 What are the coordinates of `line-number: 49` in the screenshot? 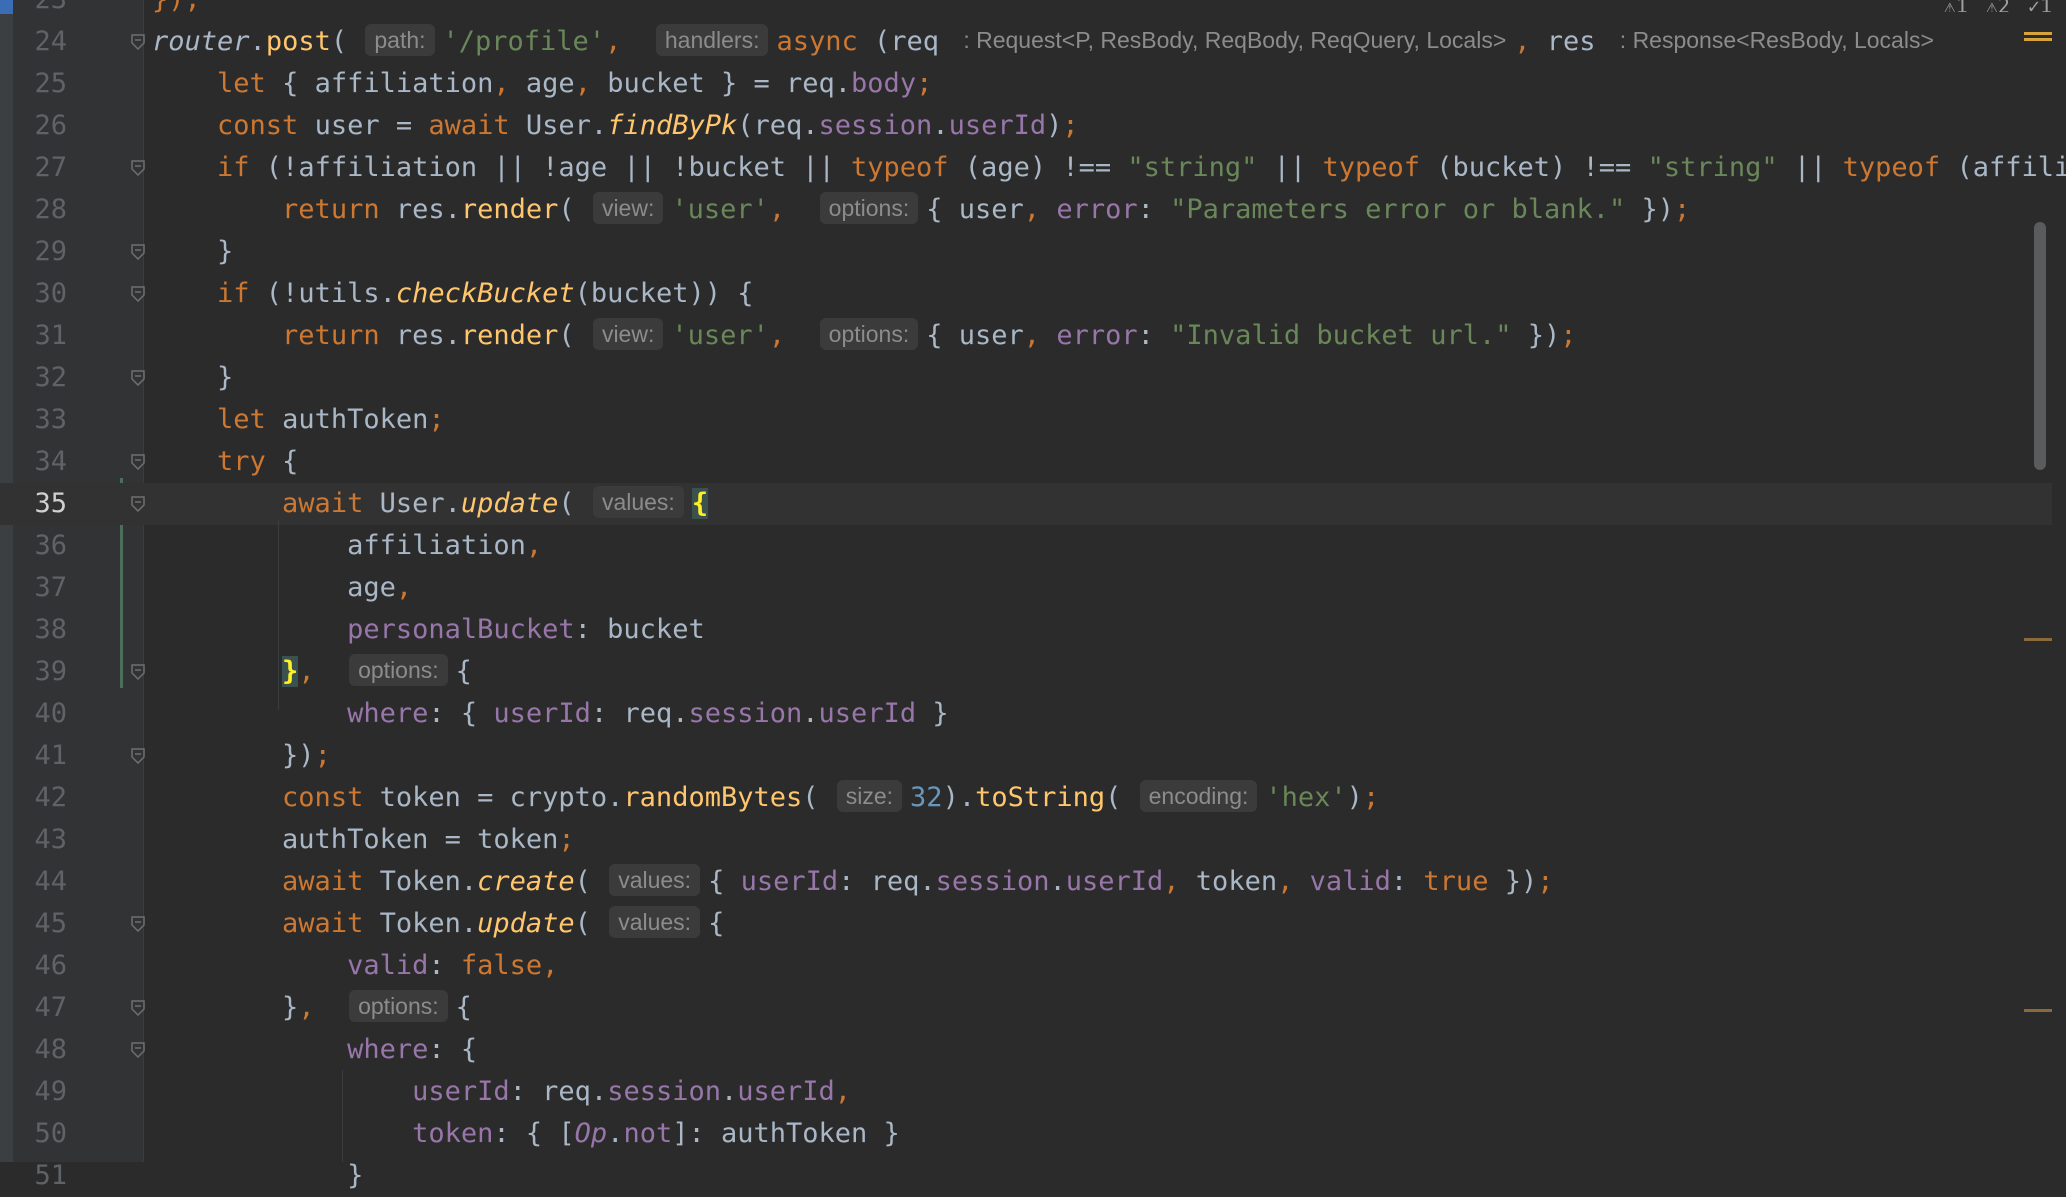 It's located at (40, 1092).